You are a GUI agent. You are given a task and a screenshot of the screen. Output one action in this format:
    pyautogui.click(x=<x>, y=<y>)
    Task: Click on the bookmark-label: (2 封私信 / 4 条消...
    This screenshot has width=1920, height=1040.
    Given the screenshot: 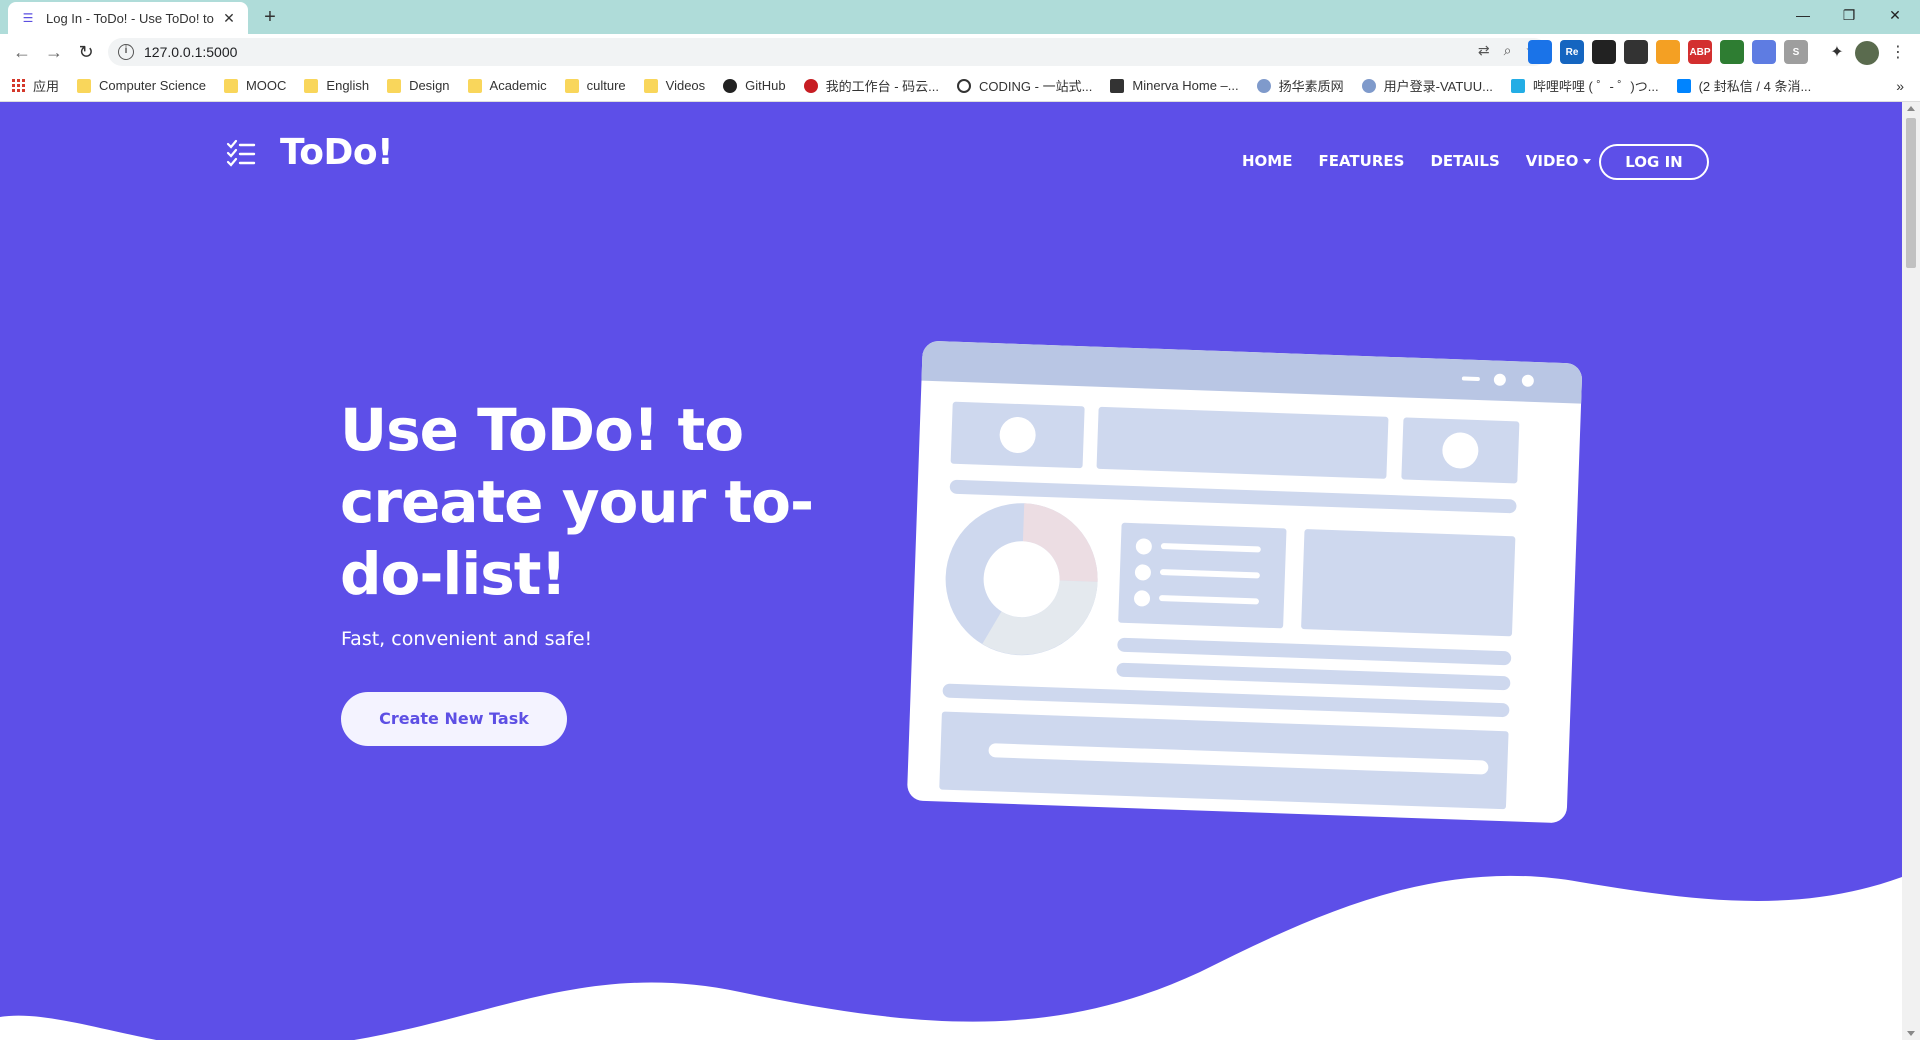 What is the action you would take?
    pyautogui.click(x=1755, y=86)
    